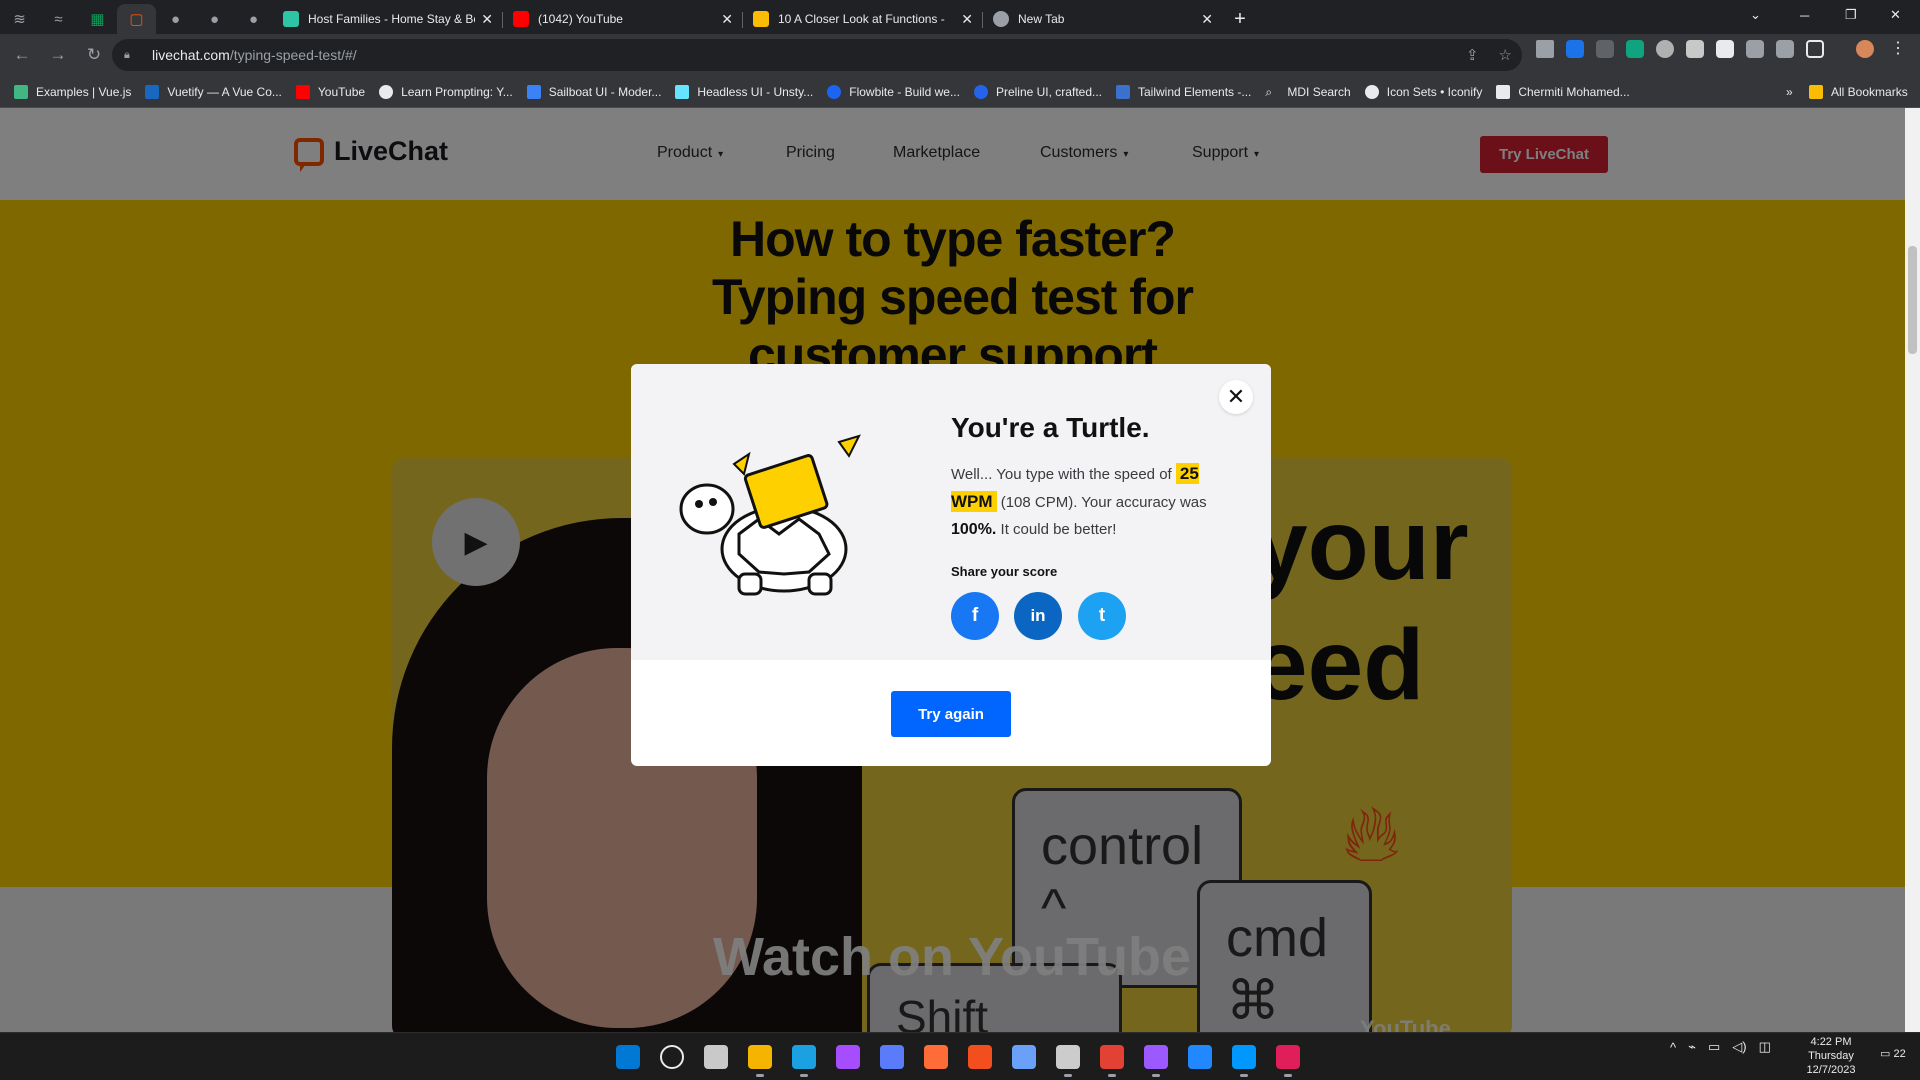  What do you see at coordinates (253, 19) in the screenshot?
I see `pinned-tab-github-3: ●` at bounding box center [253, 19].